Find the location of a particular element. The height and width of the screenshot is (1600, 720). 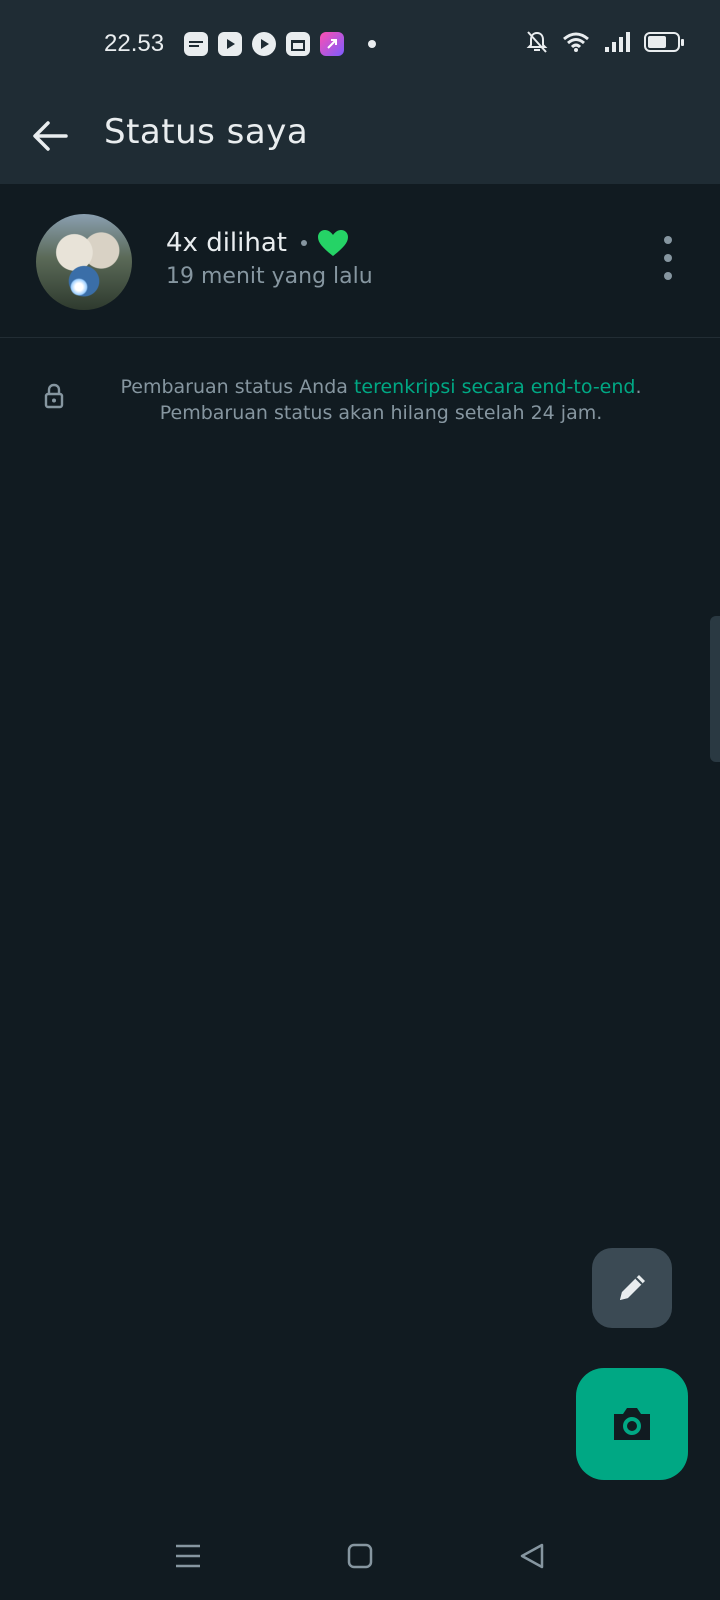

pencil-icon is located at coordinates (632, 1287).